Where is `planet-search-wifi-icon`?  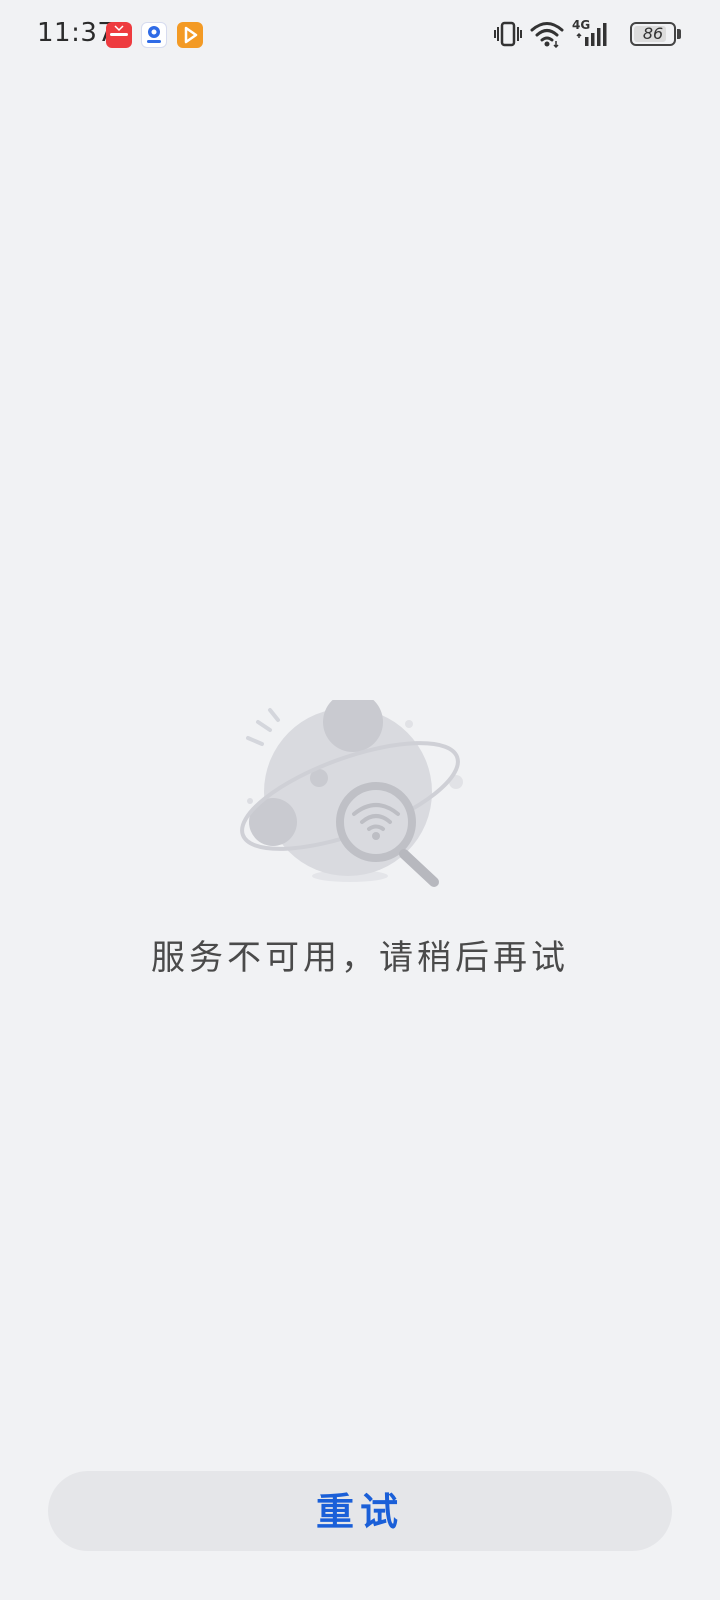
planet-search-wifi-icon is located at coordinates (358, 796).